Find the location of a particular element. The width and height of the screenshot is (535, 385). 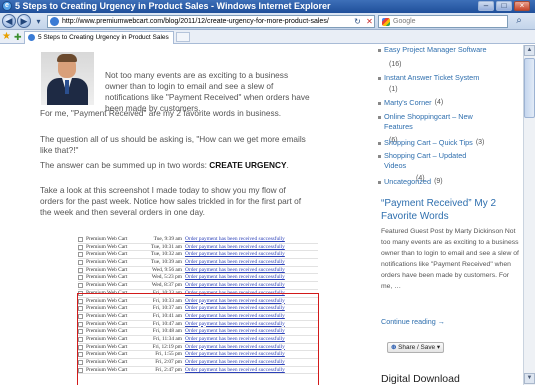

forward-button: ▶ is located at coordinates (24, 21).